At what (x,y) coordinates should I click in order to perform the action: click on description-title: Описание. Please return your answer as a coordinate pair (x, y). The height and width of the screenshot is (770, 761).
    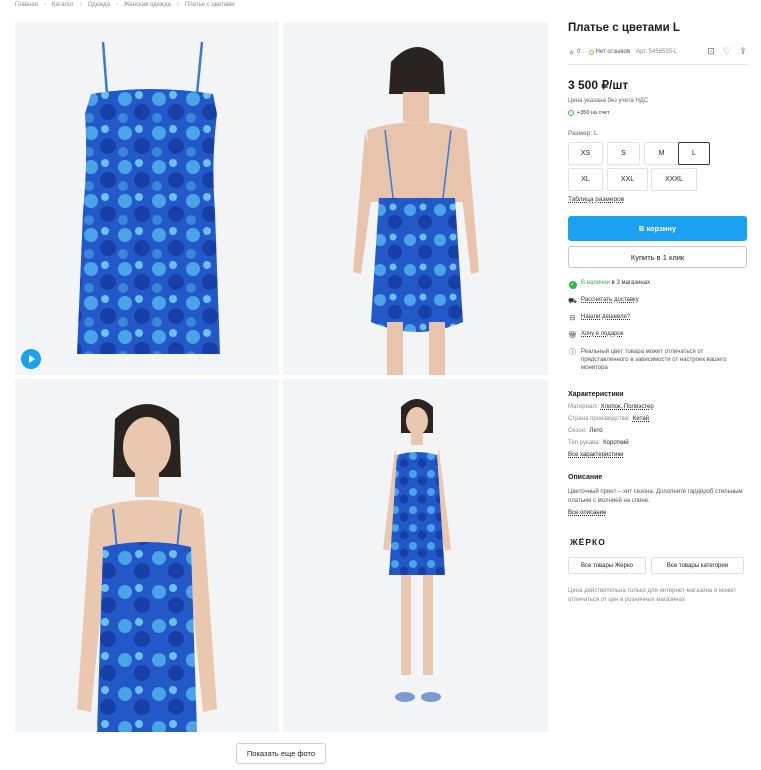
    Looking at the image, I should click on (585, 477).